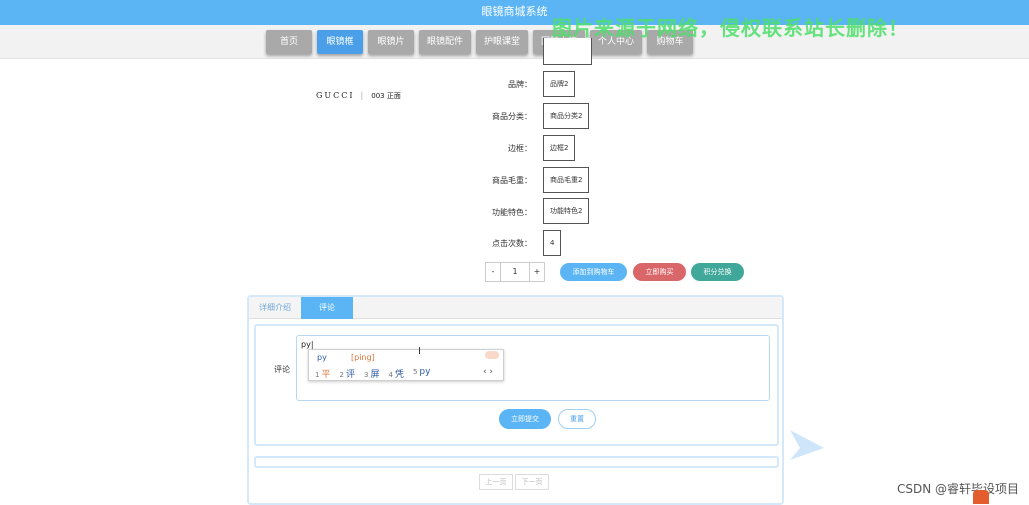 This screenshot has width=1029, height=505. Describe the element at coordinates (730, 28) in the screenshot. I see `watermark-text: 图片来源于网络，侵权联系站长删除！` at that location.